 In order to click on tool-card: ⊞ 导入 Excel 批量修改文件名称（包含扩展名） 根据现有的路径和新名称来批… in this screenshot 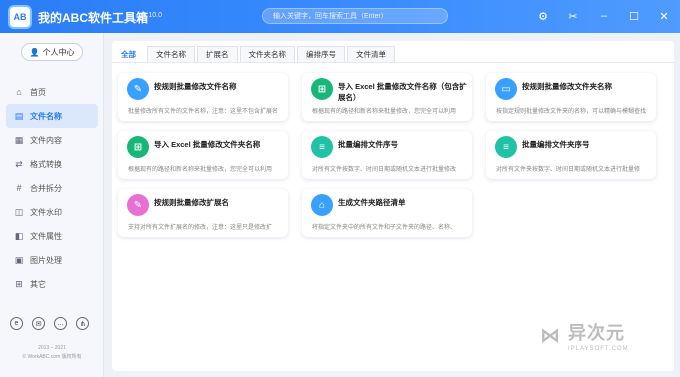, I will do `click(387, 97)`.